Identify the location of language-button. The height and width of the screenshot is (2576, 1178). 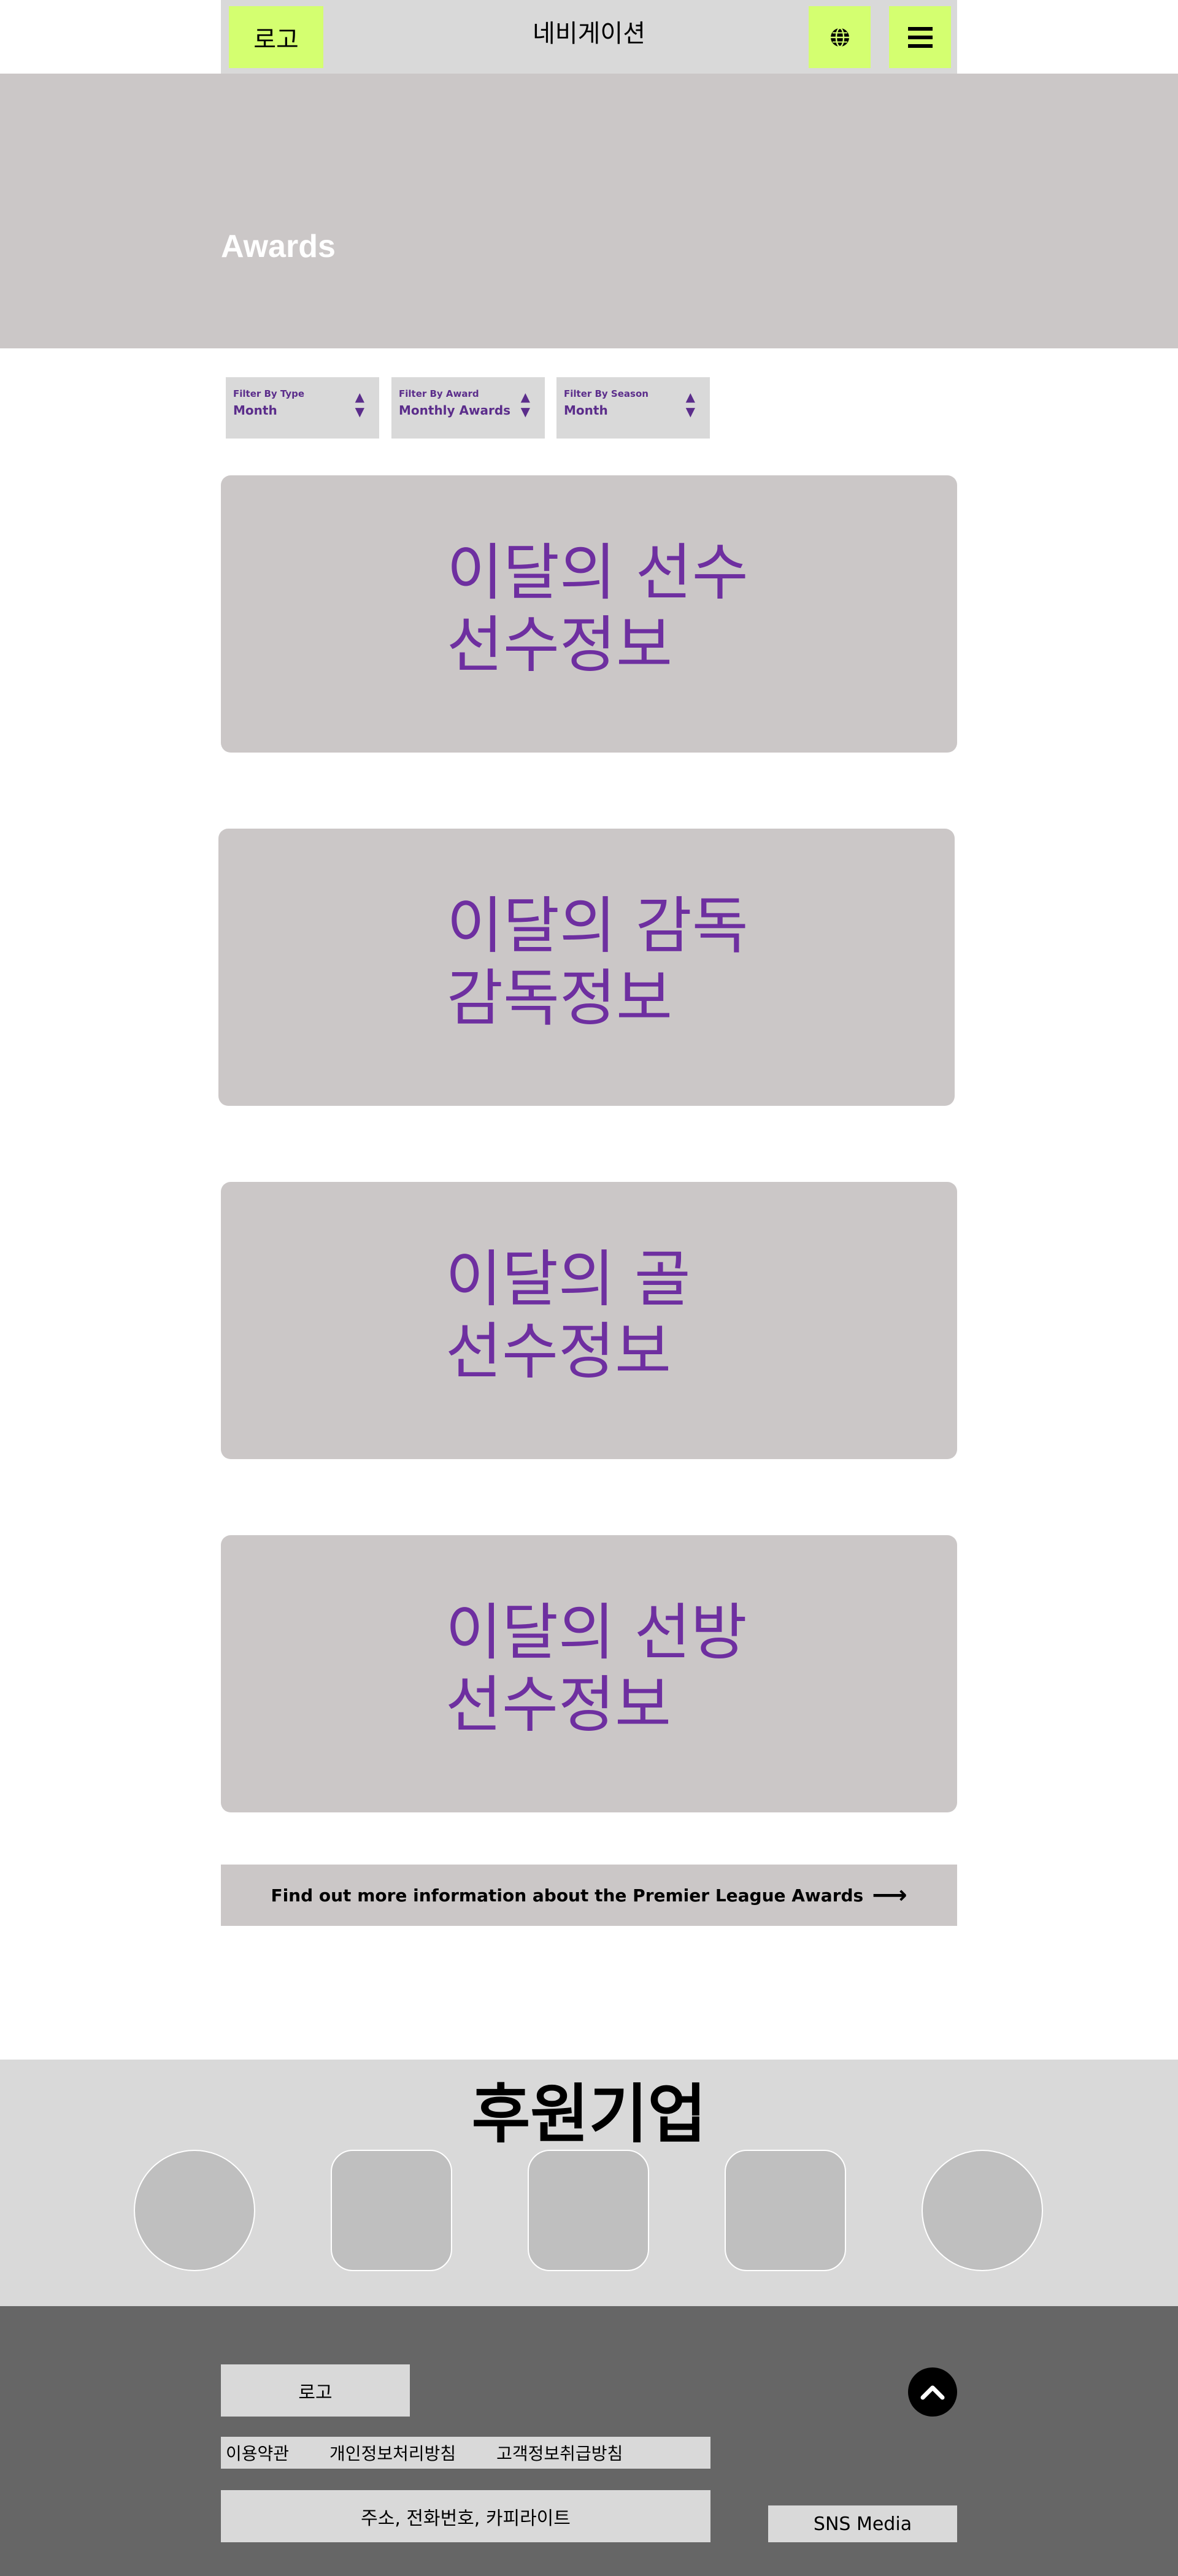
(840, 37).